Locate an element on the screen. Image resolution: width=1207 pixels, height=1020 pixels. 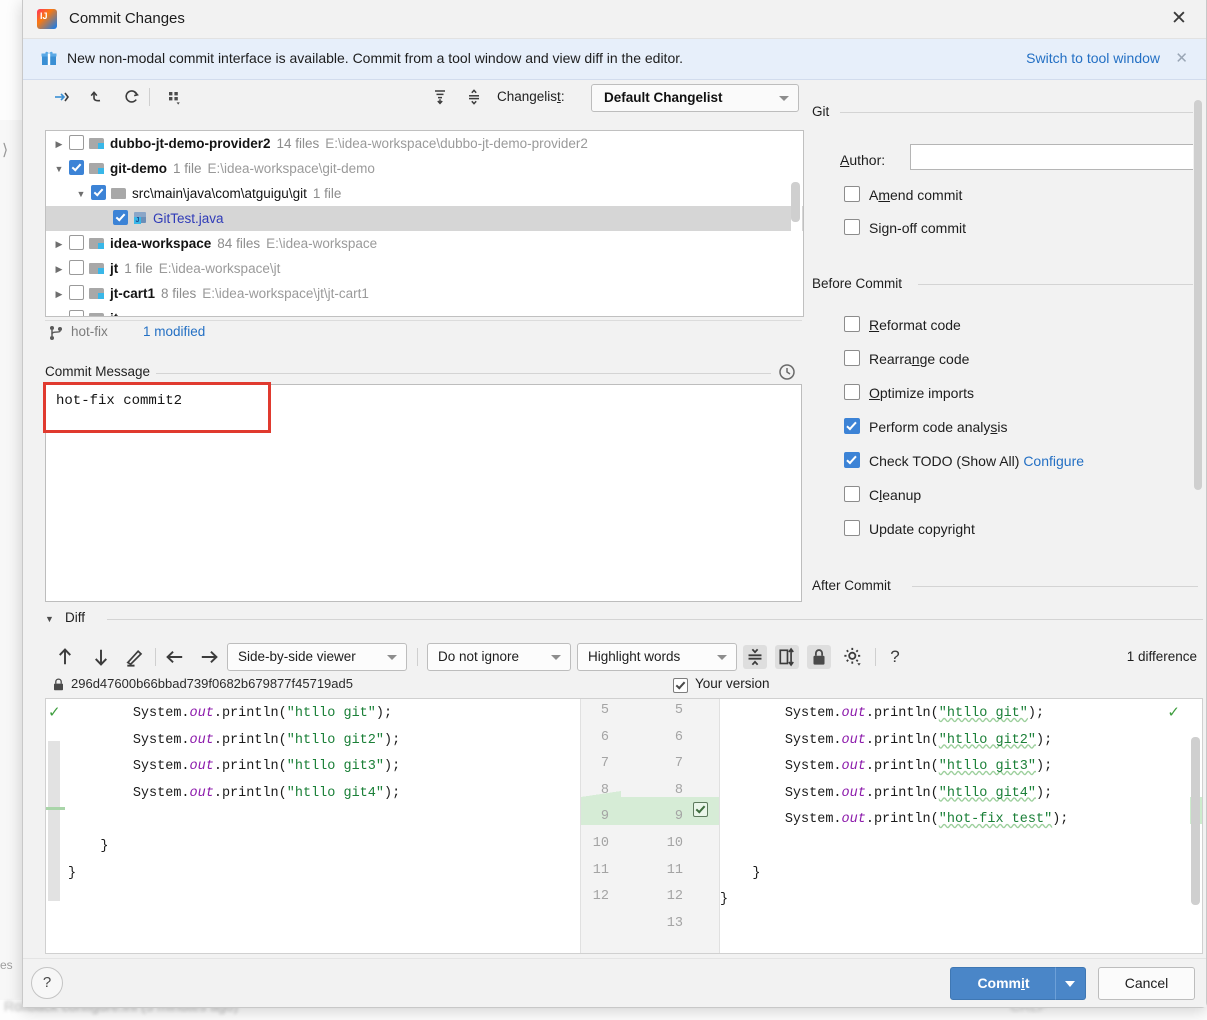
diff-right-line-number: 5 is located at coordinates (678, 710).